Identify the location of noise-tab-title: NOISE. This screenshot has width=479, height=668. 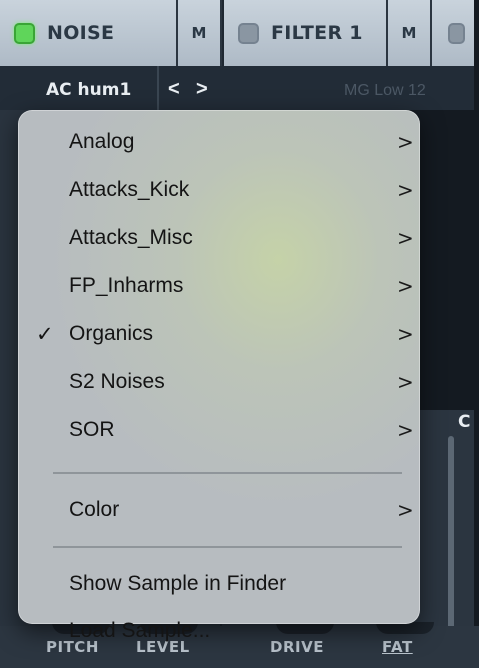
(81, 33).